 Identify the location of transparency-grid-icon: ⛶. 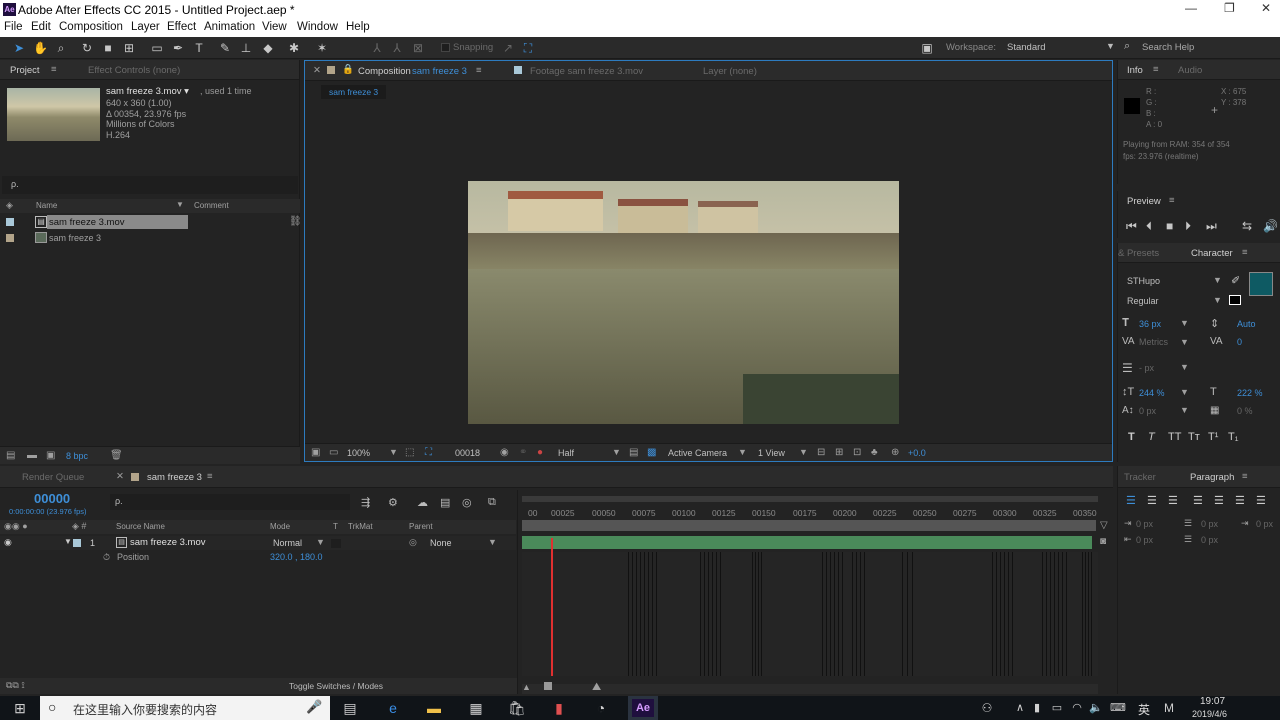
(428, 452).